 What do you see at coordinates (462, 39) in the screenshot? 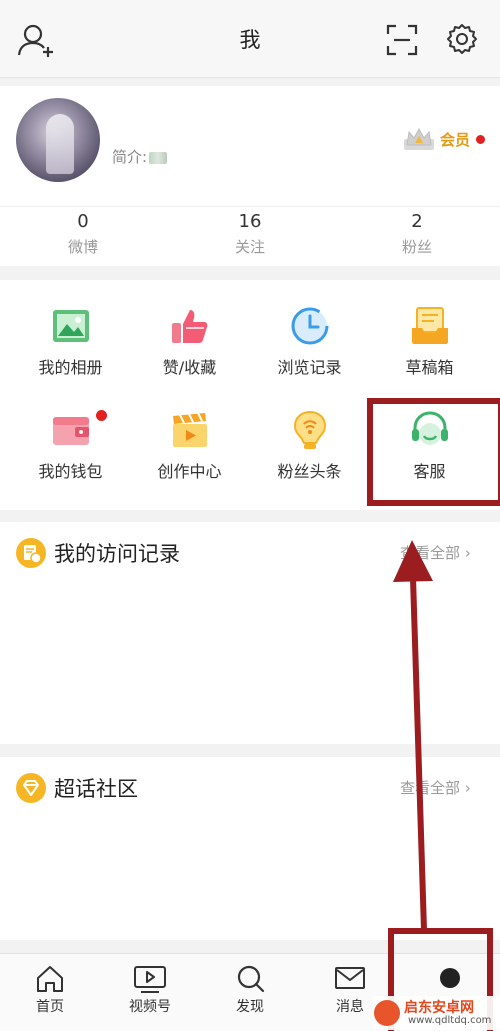
I see `settings-gear-icon` at bounding box center [462, 39].